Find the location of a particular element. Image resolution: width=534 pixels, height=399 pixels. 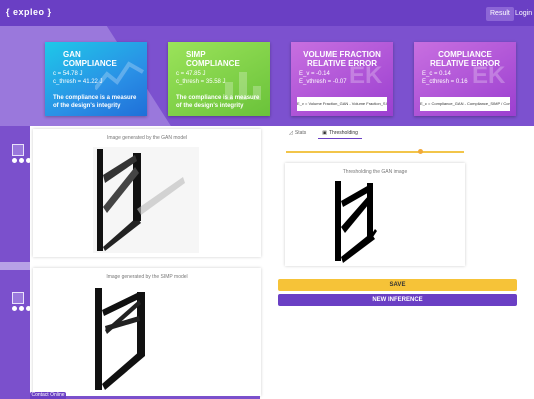

threshold-image-panel: Thresholding the GAN image is located at coordinates (375, 214).